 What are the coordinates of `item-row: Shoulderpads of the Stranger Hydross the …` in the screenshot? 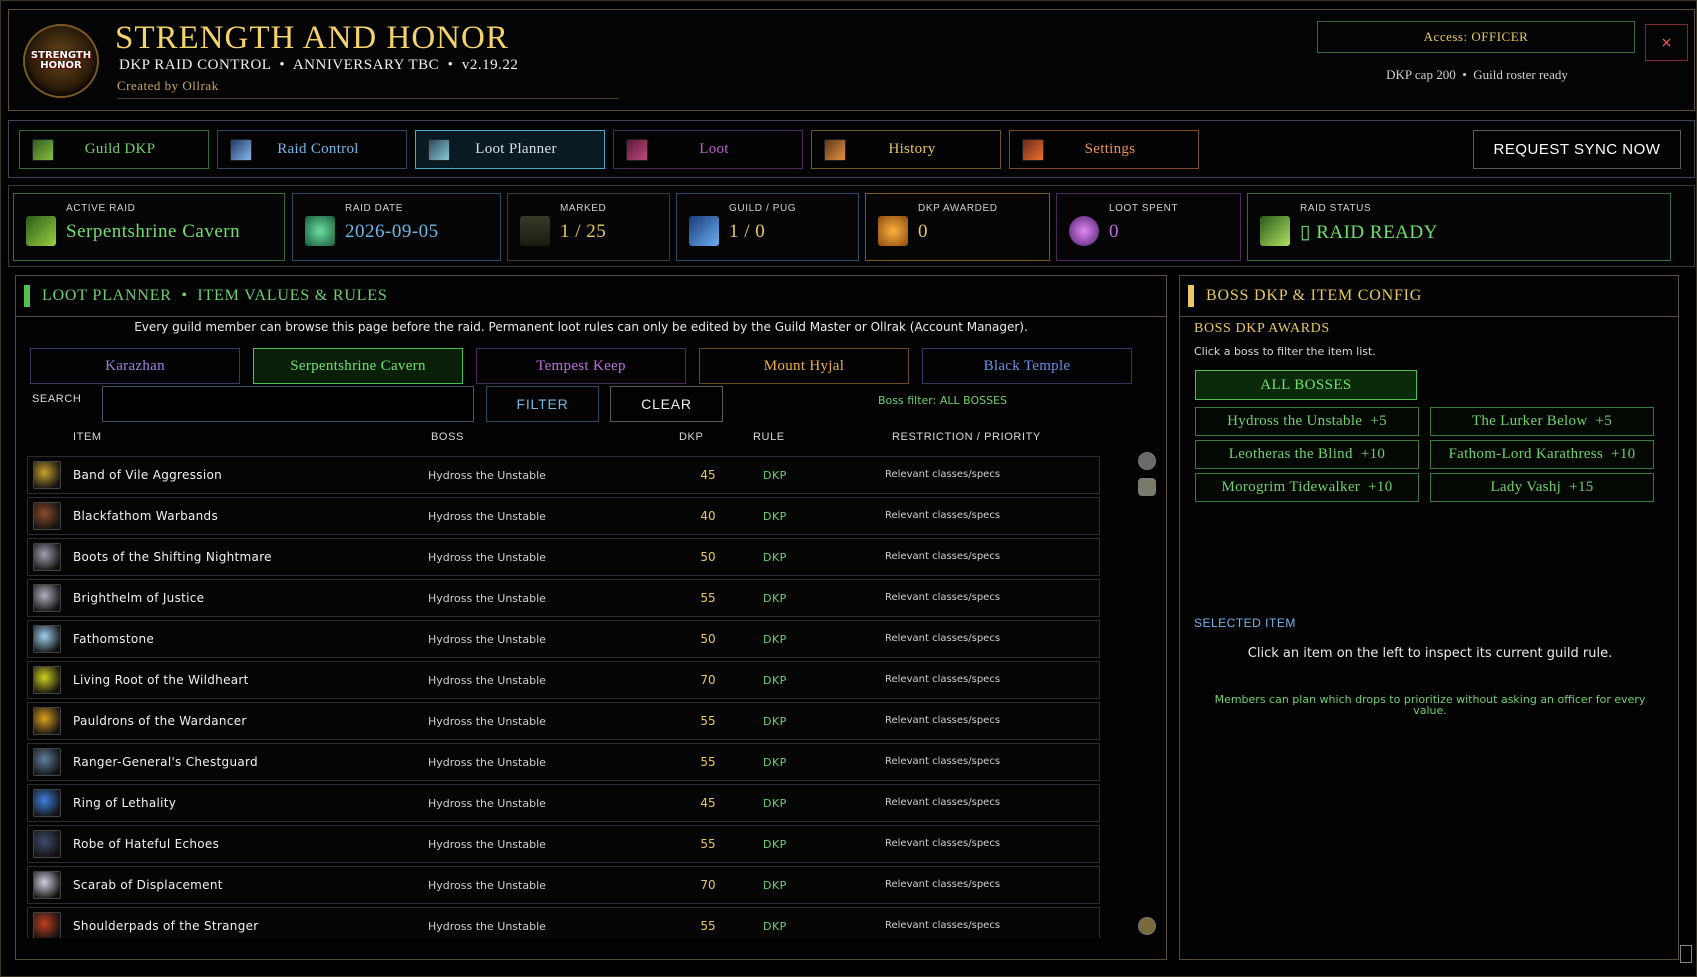 It's located at (563, 922).